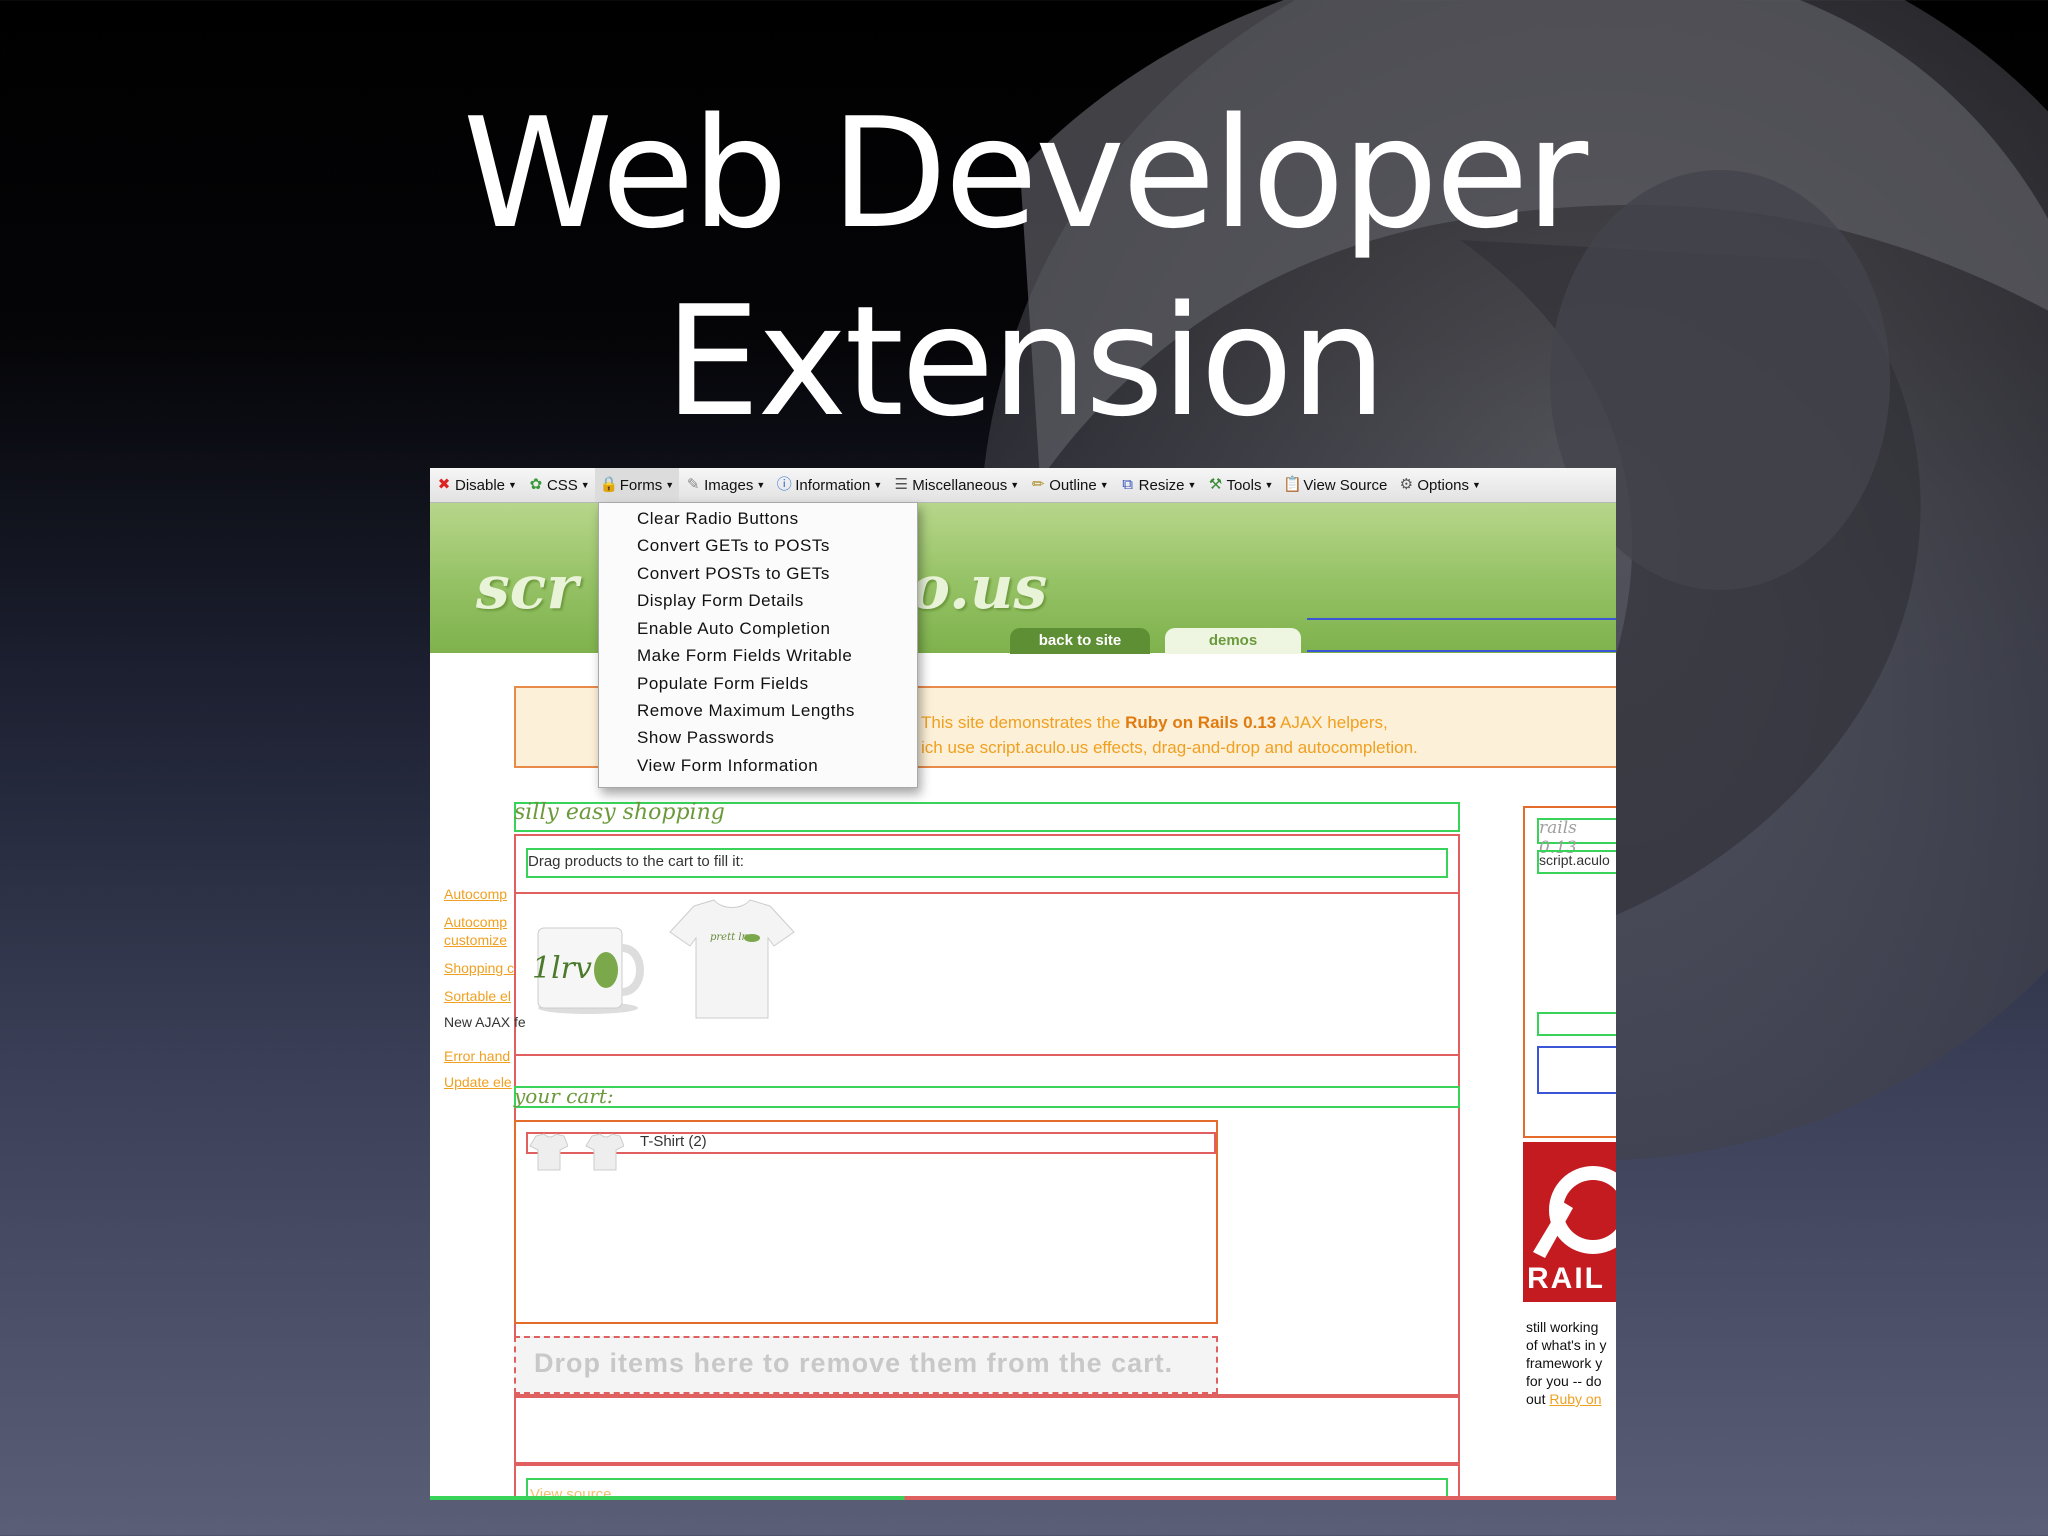 Image resolution: width=2048 pixels, height=1536 pixels. Describe the element at coordinates (527, 588) in the screenshot. I see `site-logo-left: scr` at that location.